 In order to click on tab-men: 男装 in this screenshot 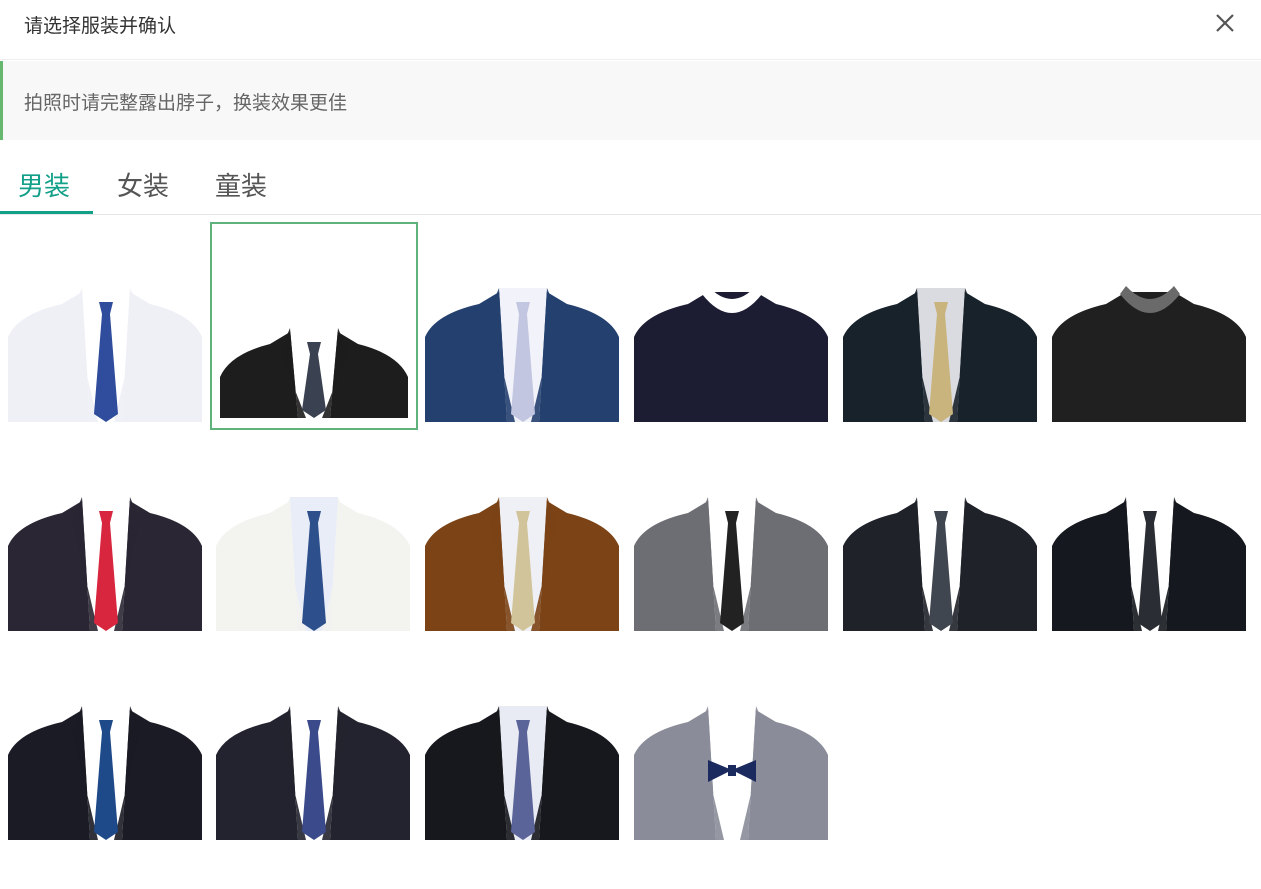, I will do `click(44, 190)`.